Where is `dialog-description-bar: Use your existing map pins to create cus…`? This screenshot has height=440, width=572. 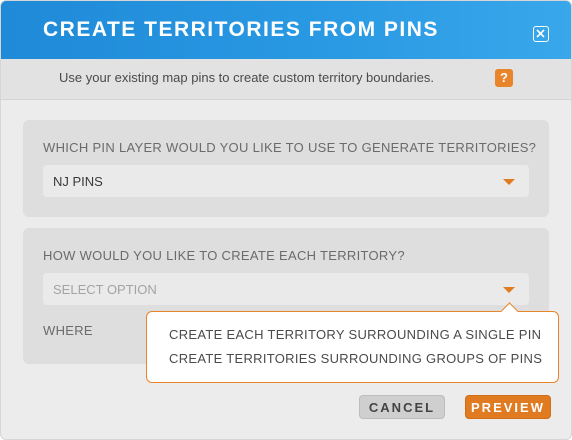
dialog-description-bar: Use your existing map pins to create cus… is located at coordinates (286, 79).